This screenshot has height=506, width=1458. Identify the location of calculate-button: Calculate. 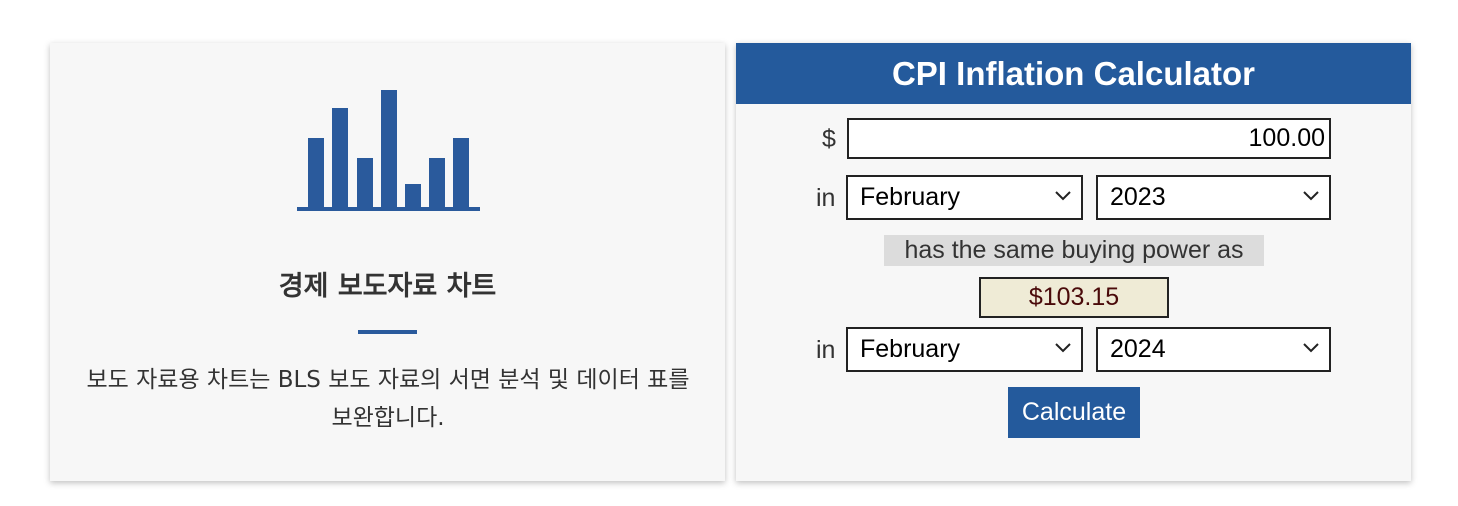
(1074, 412).